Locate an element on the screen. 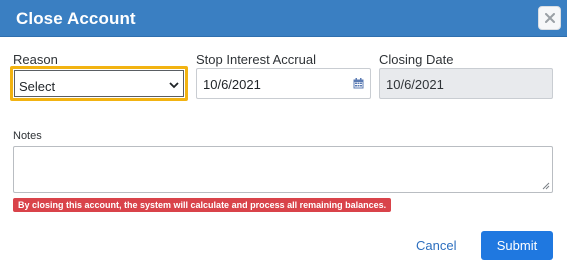 The height and width of the screenshot is (275, 567). close-icon is located at coordinates (549, 18).